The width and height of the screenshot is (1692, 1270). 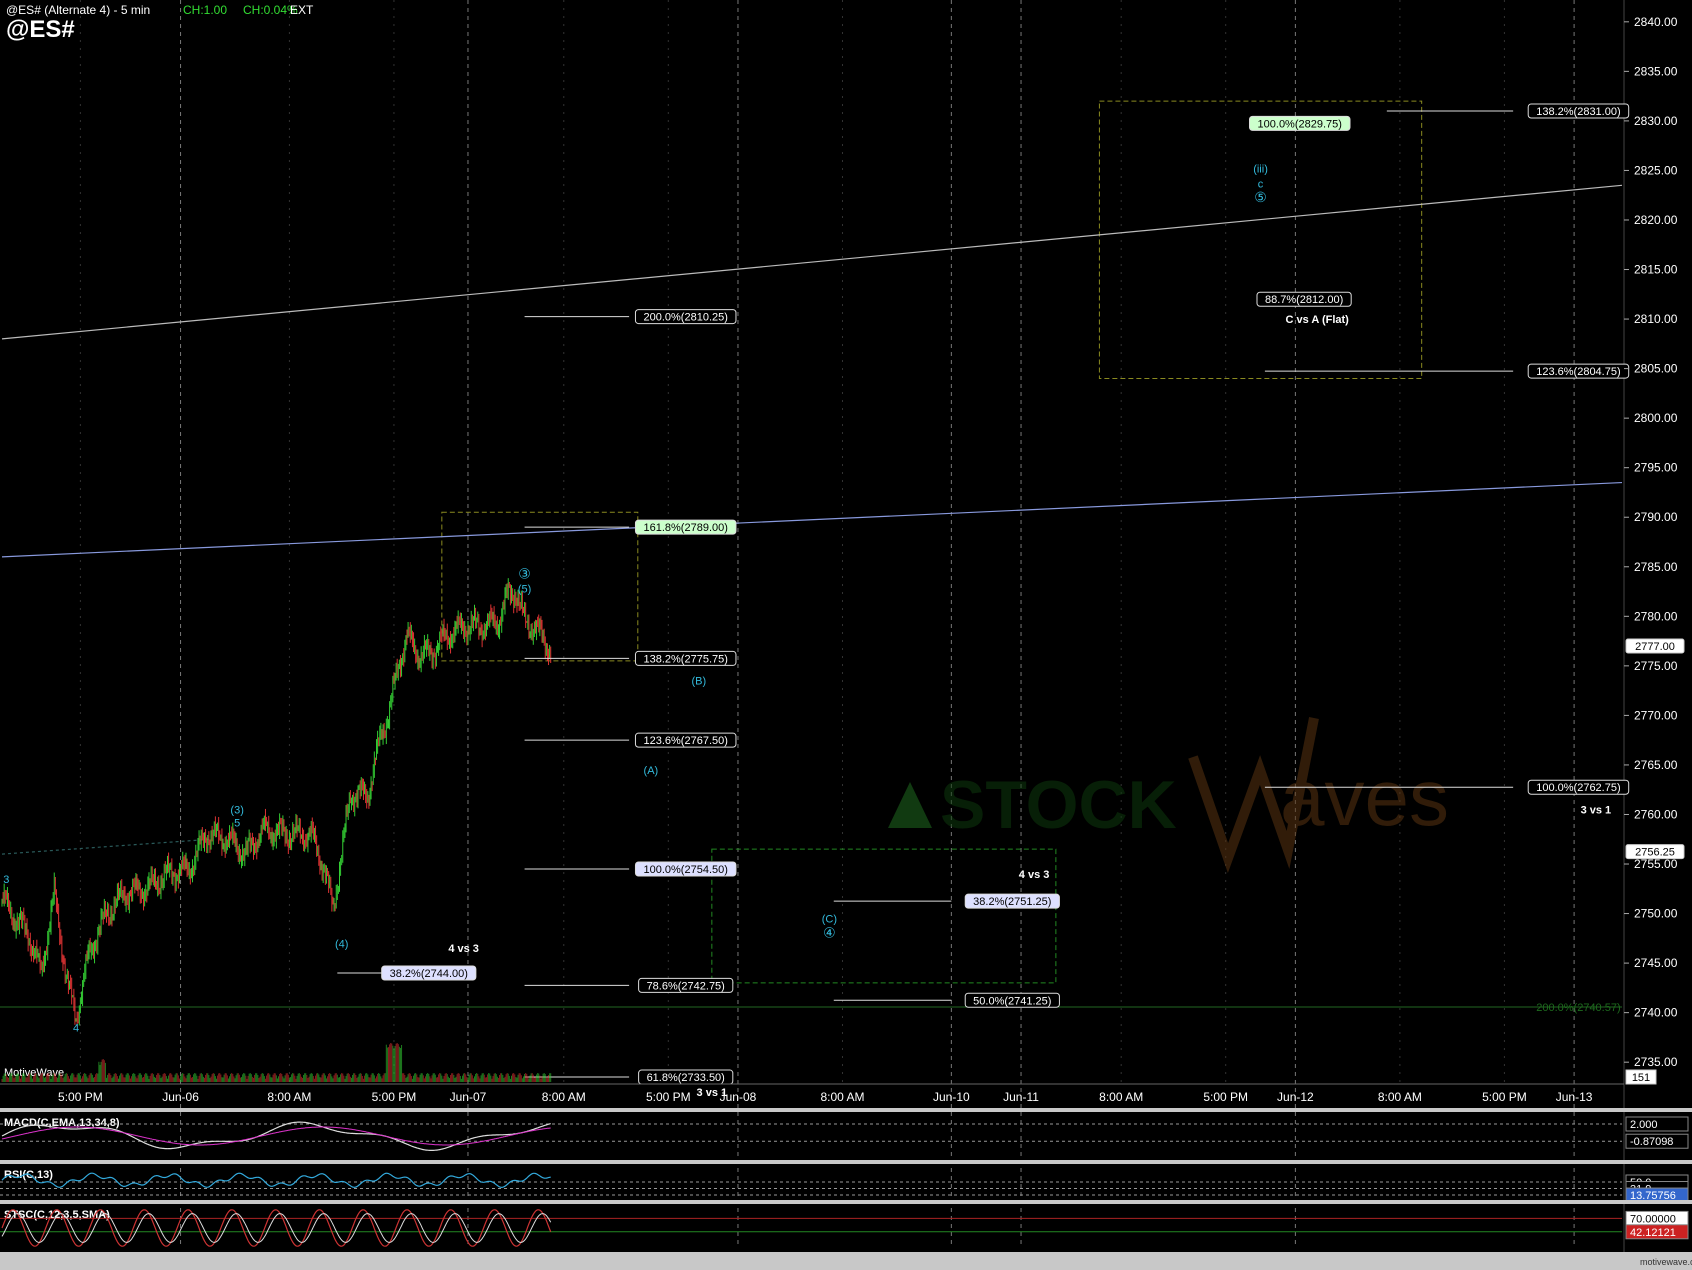 What do you see at coordinates (1656, 170) in the screenshot?
I see `price-tick-label: 2825.00` at bounding box center [1656, 170].